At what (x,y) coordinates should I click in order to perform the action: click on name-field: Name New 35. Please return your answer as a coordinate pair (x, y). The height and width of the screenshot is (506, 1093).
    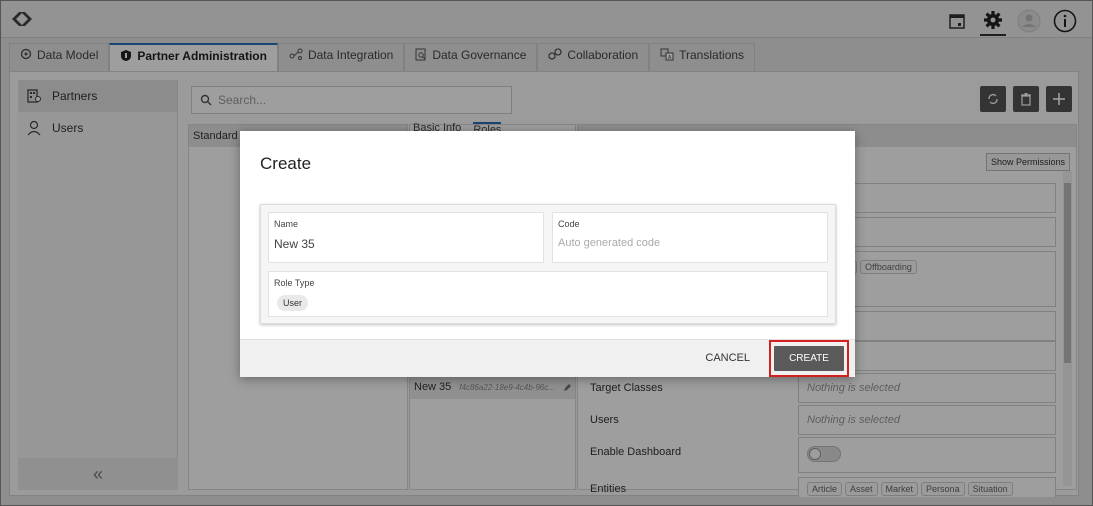
    Looking at the image, I should click on (406, 237).